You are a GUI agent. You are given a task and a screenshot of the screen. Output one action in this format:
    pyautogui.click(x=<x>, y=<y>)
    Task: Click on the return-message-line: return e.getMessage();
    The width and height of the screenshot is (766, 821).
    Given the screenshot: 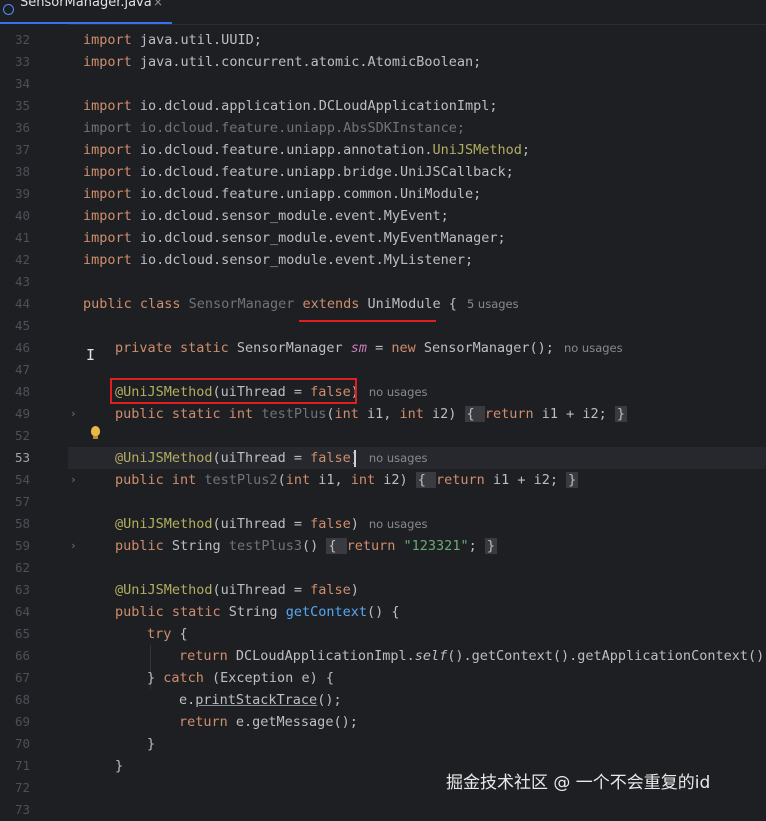 What is the action you would take?
    pyautogui.click(x=268, y=722)
    